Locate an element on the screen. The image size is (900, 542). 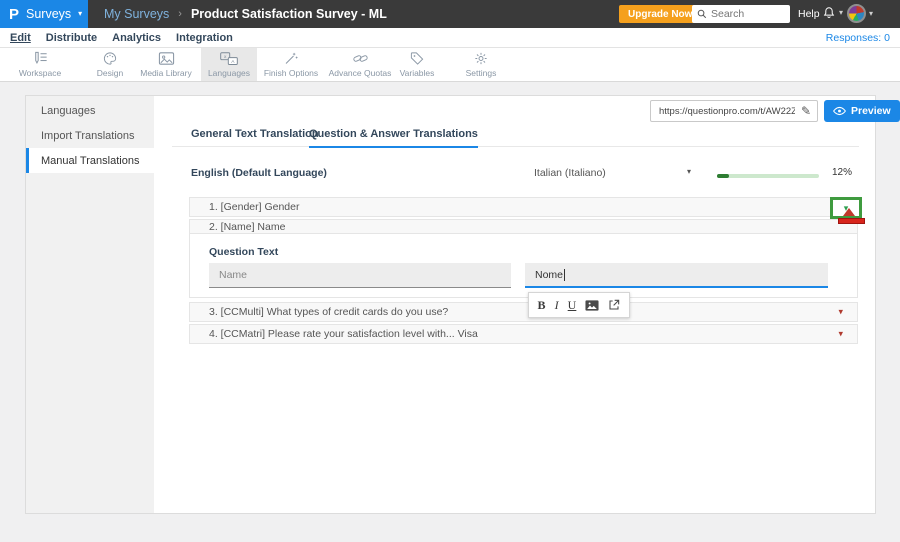
toolbar-workspace: Workspace is located at coordinates (40, 64).